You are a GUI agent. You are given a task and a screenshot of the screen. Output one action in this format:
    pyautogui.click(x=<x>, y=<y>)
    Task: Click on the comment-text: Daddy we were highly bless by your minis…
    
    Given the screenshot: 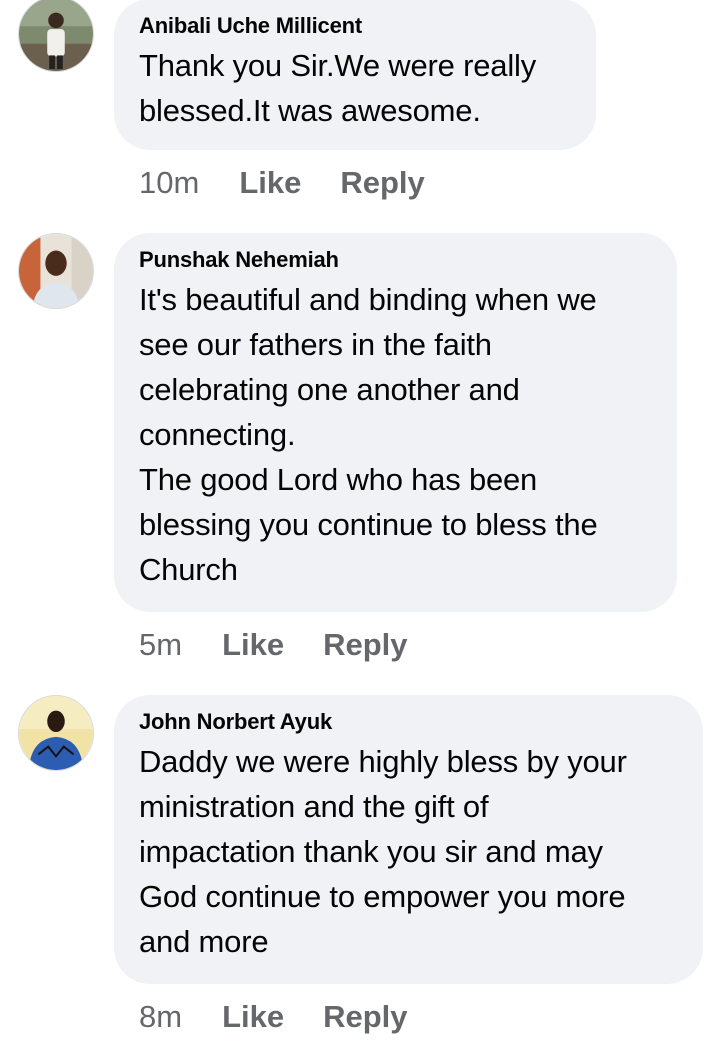 What is the action you would take?
    pyautogui.click(x=383, y=851)
    